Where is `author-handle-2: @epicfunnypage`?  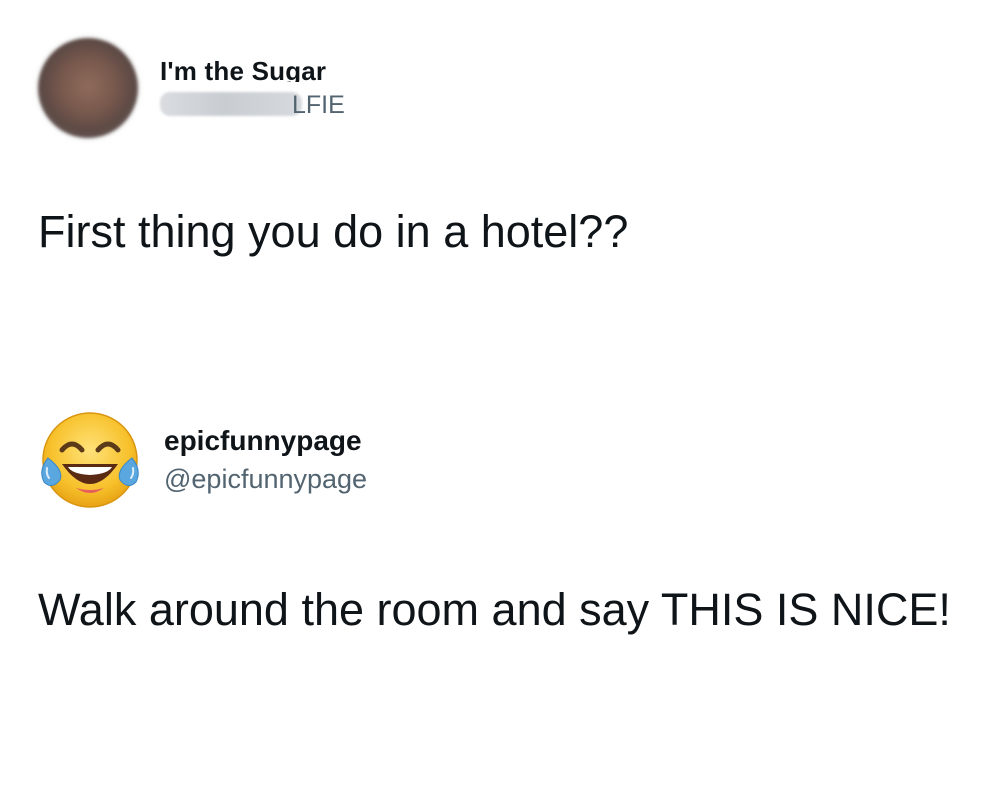 author-handle-2: @epicfunnypage is located at coordinates (265, 479).